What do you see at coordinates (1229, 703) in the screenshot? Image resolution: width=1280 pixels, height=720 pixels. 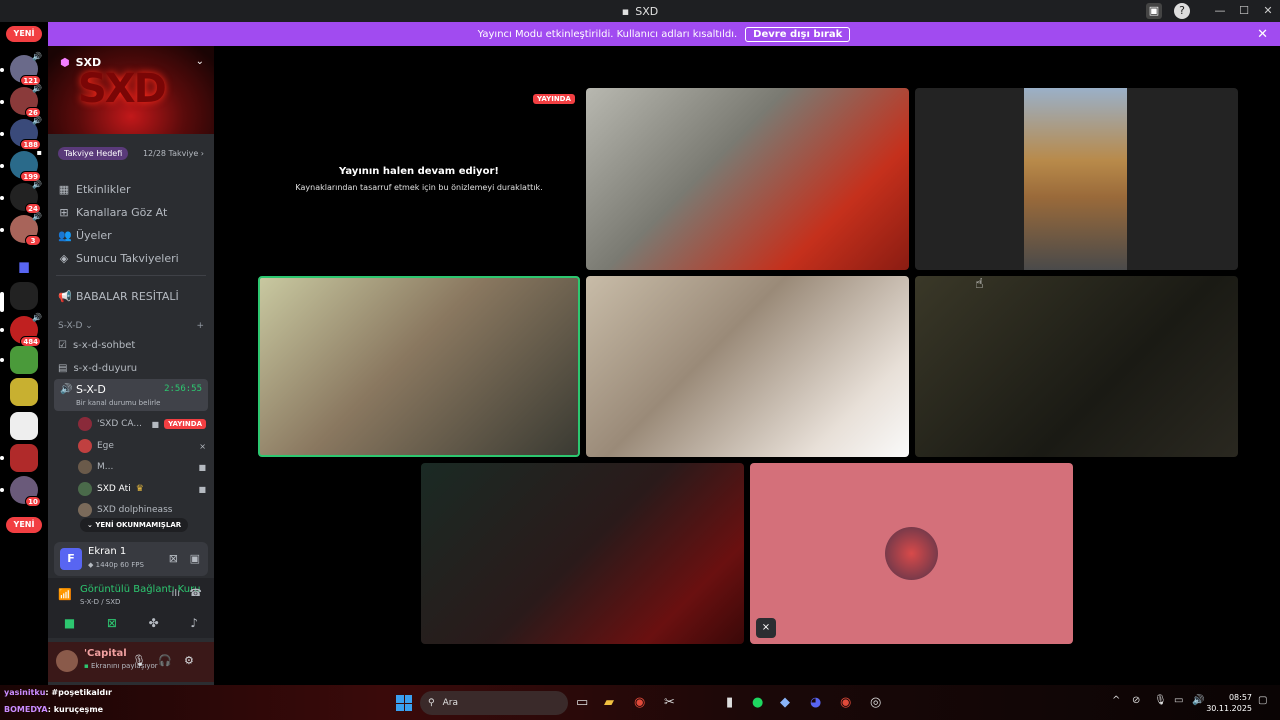 I see `clock: 08:57 30.11.2025` at bounding box center [1229, 703].